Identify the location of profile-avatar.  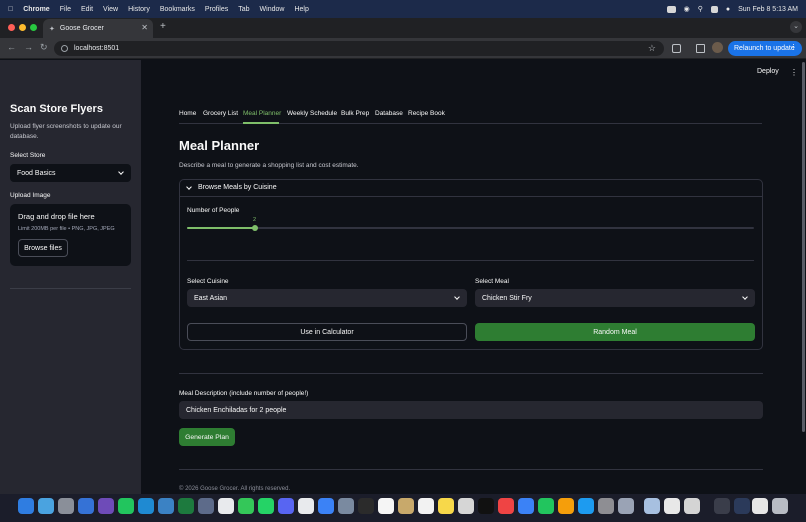
(717, 47).